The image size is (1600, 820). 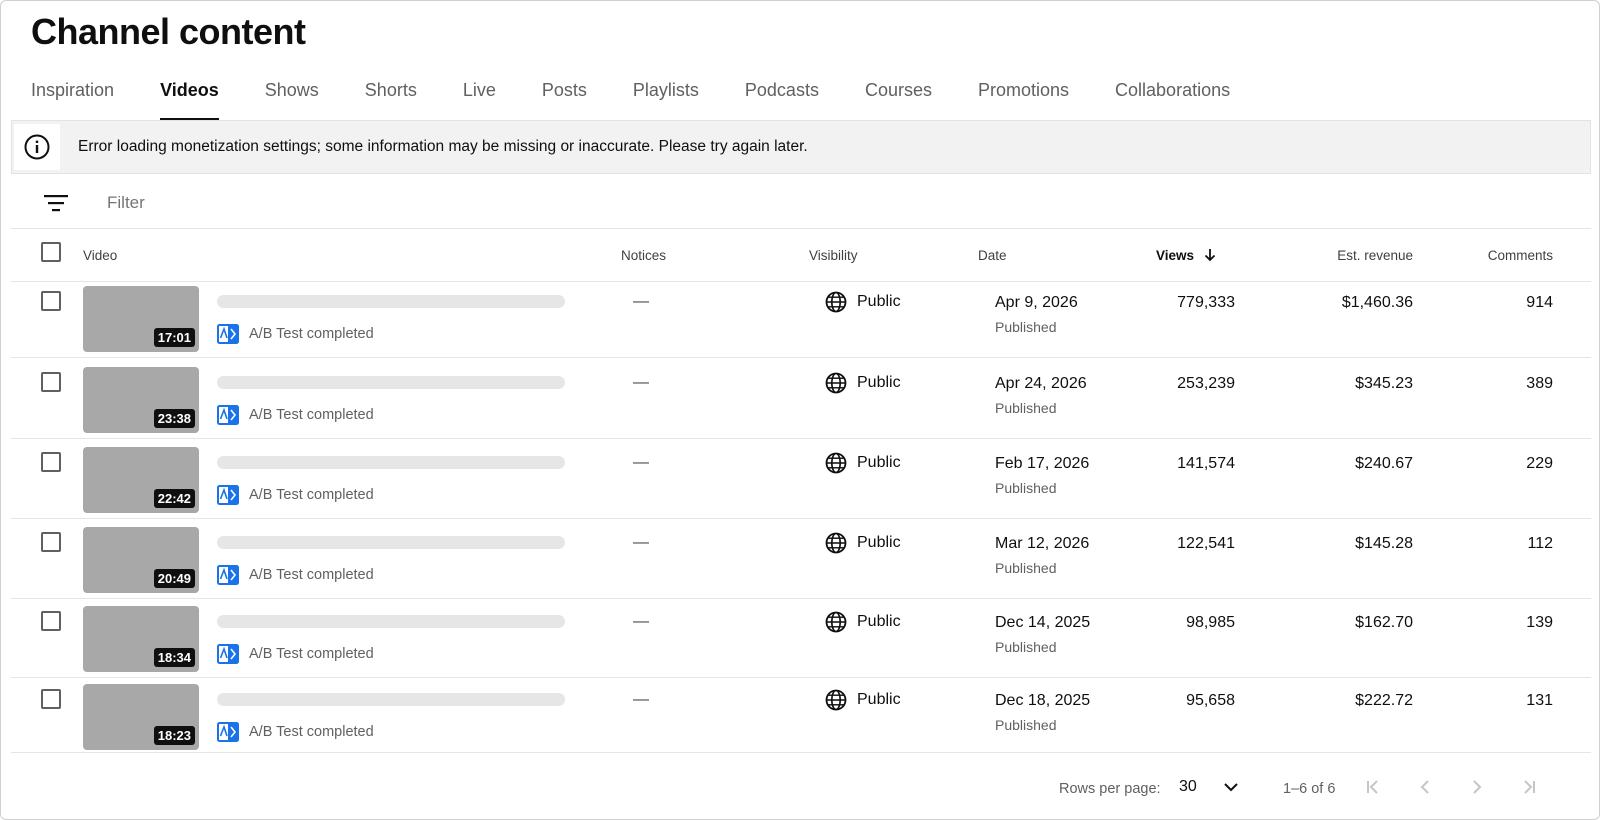 I want to click on last-page-button, so click(x=1529, y=787).